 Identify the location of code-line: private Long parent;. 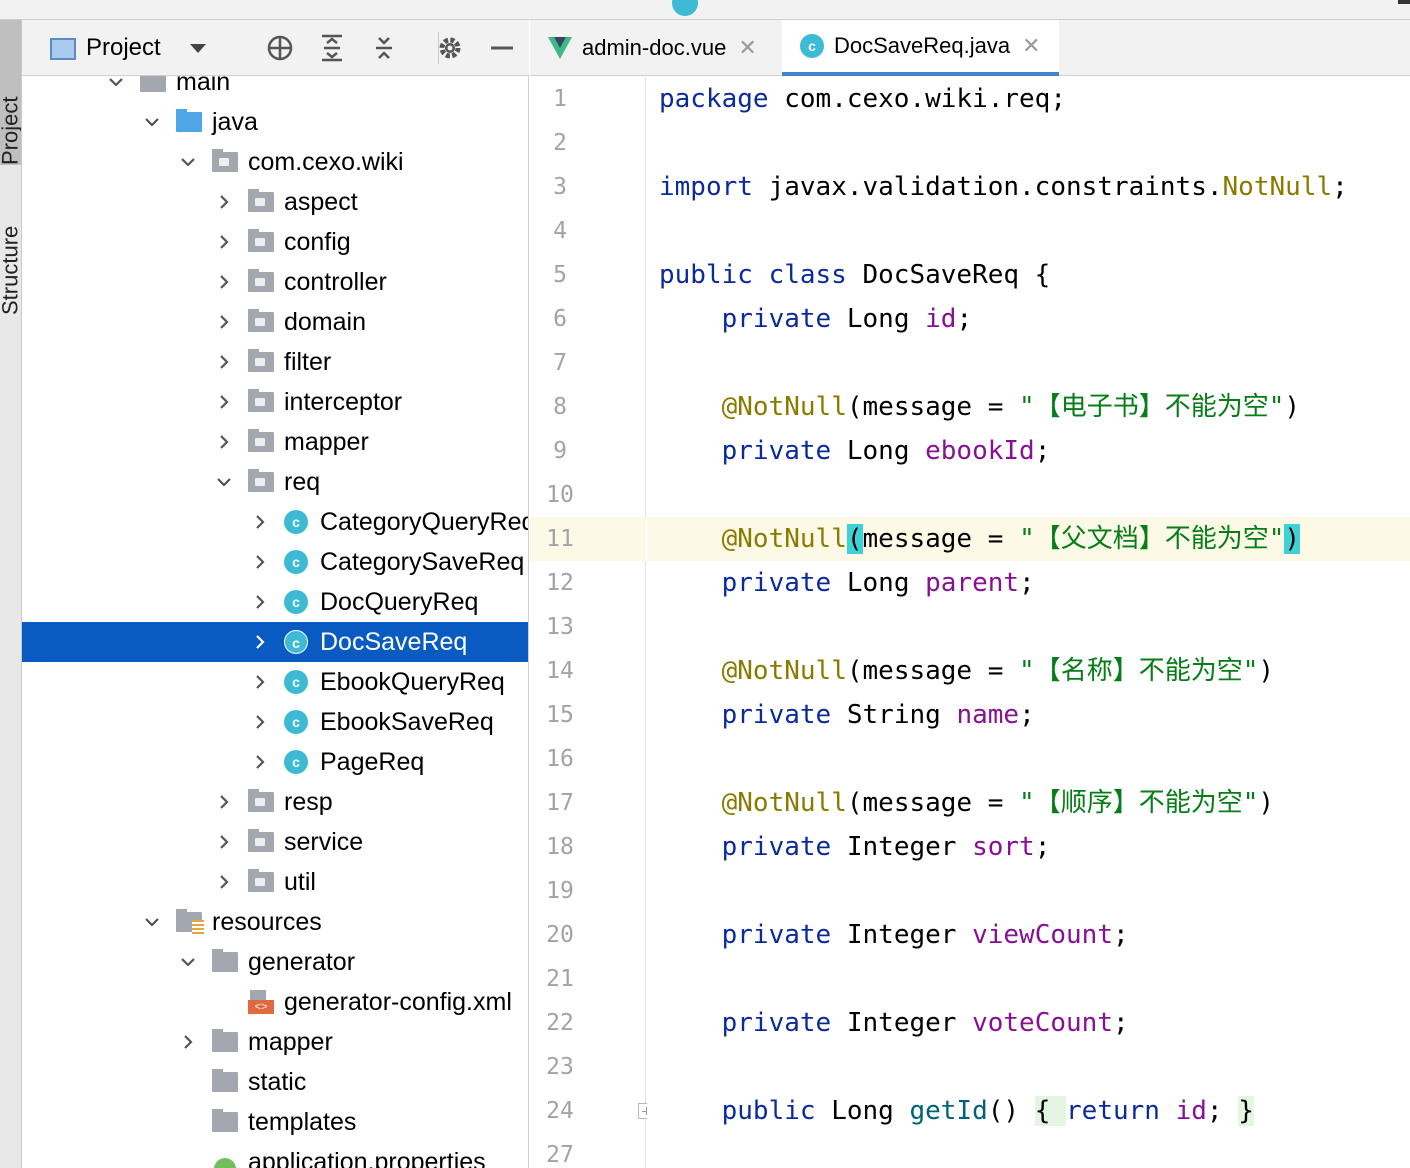
(1028, 583).